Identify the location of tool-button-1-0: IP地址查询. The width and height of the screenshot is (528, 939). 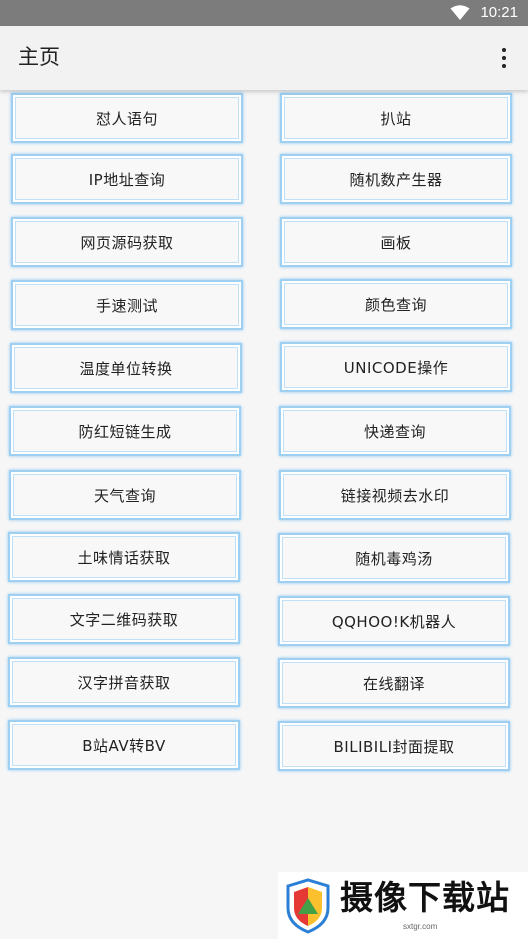
(127, 179).